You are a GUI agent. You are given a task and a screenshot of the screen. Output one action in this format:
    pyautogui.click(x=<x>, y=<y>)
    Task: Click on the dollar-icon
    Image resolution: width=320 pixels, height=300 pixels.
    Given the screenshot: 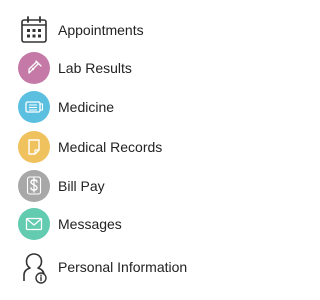 What is the action you would take?
    pyautogui.click(x=34, y=186)
    